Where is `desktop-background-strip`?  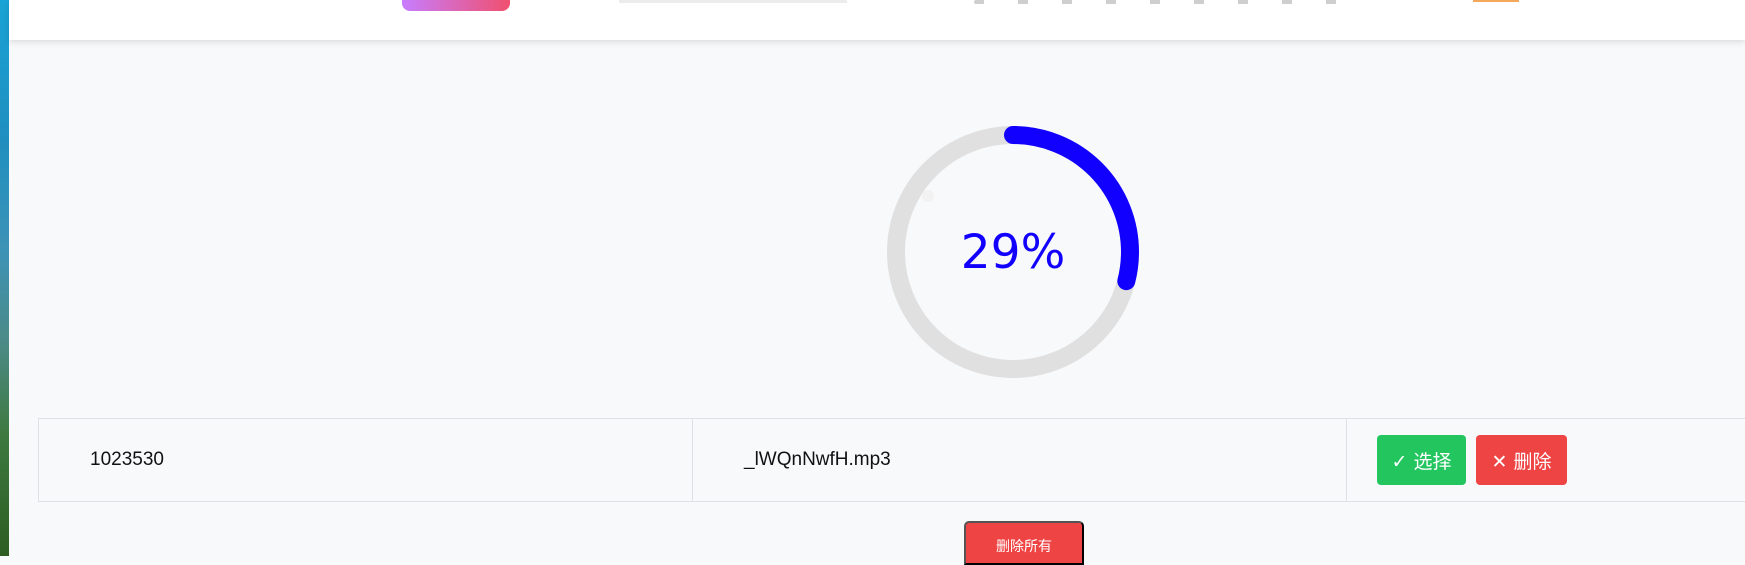
desktop-background-strip is located at coordinates (4, 278).